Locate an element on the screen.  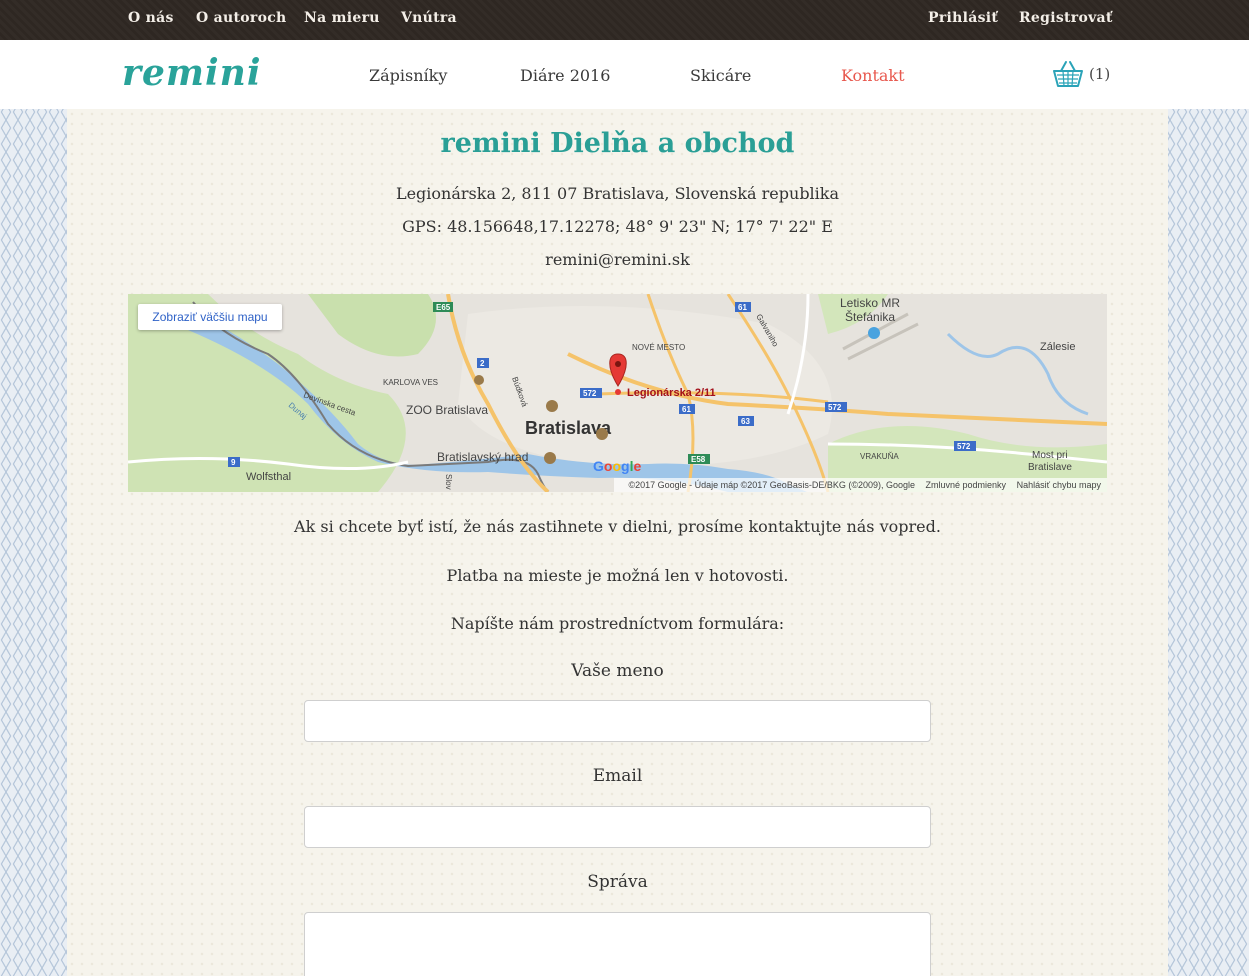
map-label-karlova-ves: KARLOVA VES is located at coordinates (410, 382).